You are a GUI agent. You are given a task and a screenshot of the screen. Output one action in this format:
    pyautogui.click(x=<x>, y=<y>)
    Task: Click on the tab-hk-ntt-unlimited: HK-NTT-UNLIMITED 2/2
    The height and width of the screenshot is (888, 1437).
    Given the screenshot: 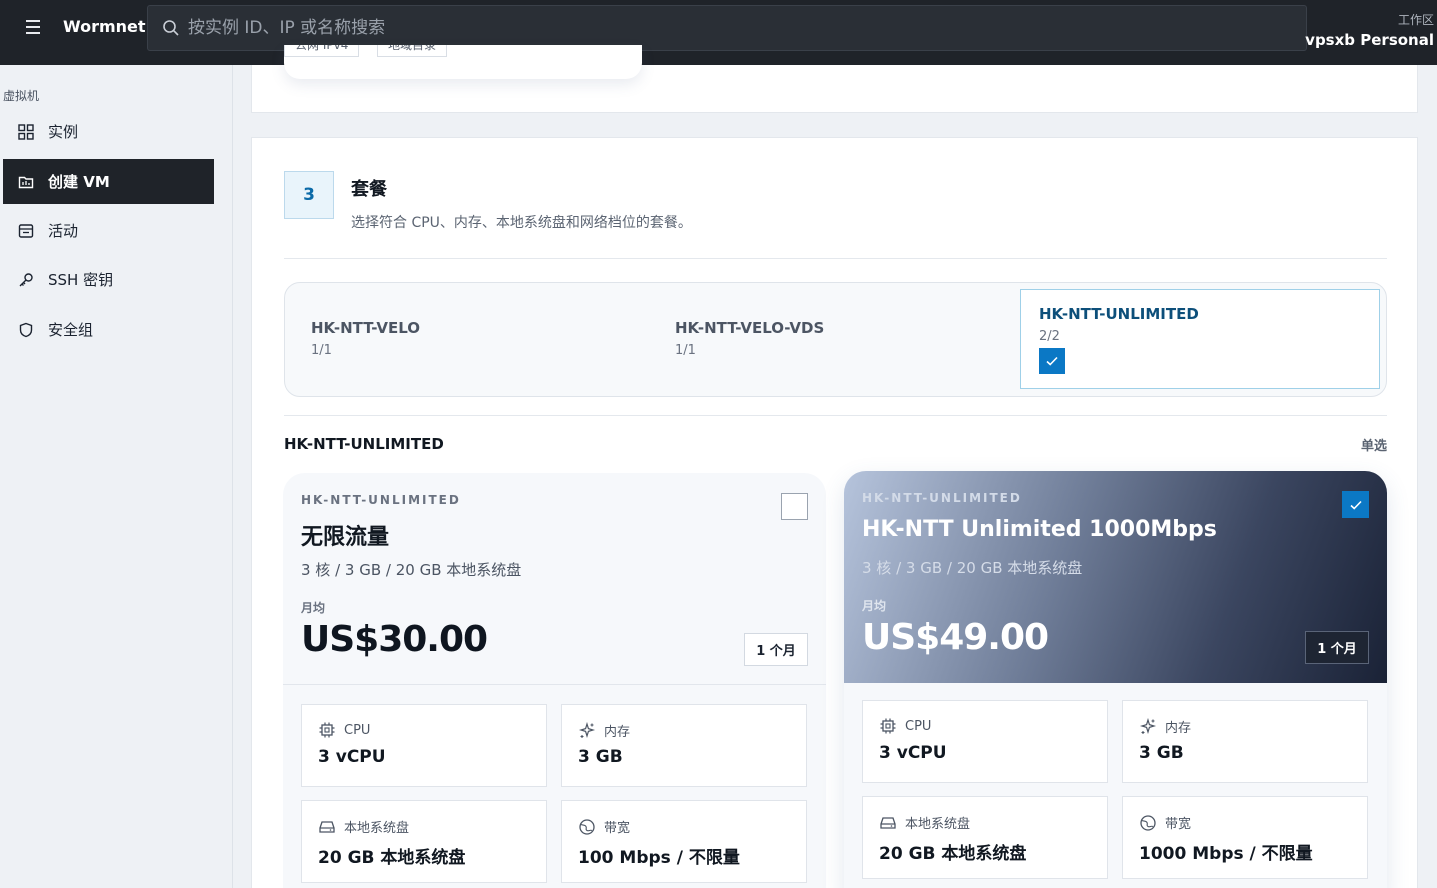 What is the action you would take?
    pyautogui.click(x=1200, y=339)
    